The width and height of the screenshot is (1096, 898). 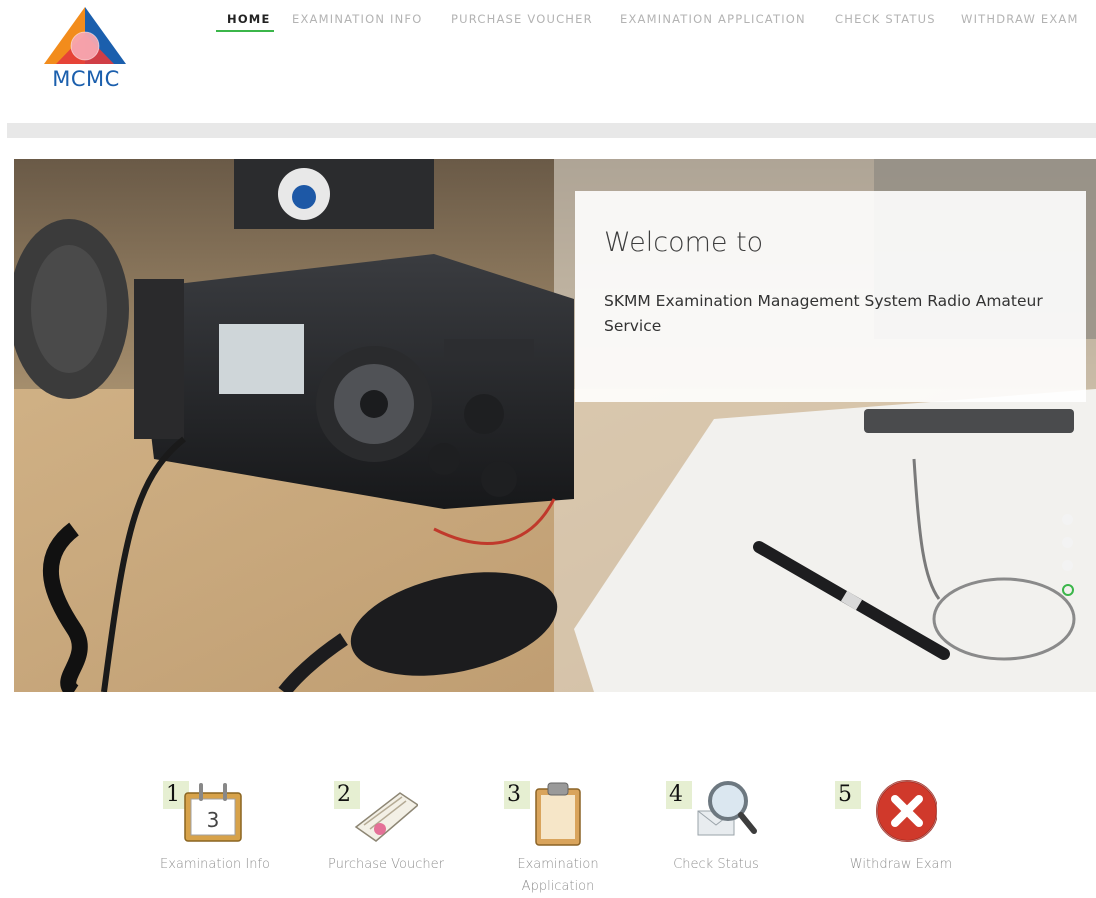 I want to click on red-x-icon, so click(x=905, y=811).